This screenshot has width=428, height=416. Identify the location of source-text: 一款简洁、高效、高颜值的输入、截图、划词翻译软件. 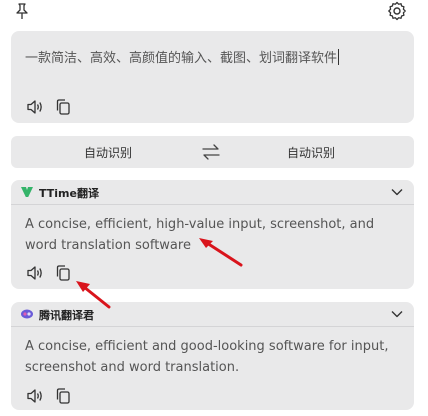
(181, 58).